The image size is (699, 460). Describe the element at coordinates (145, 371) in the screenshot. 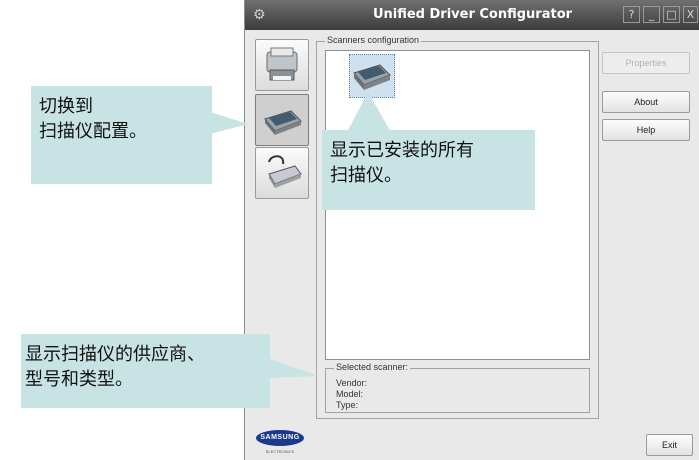

I see `callout-show-info: 显示扫描仪的供应商、 型号和类型。` at that location.